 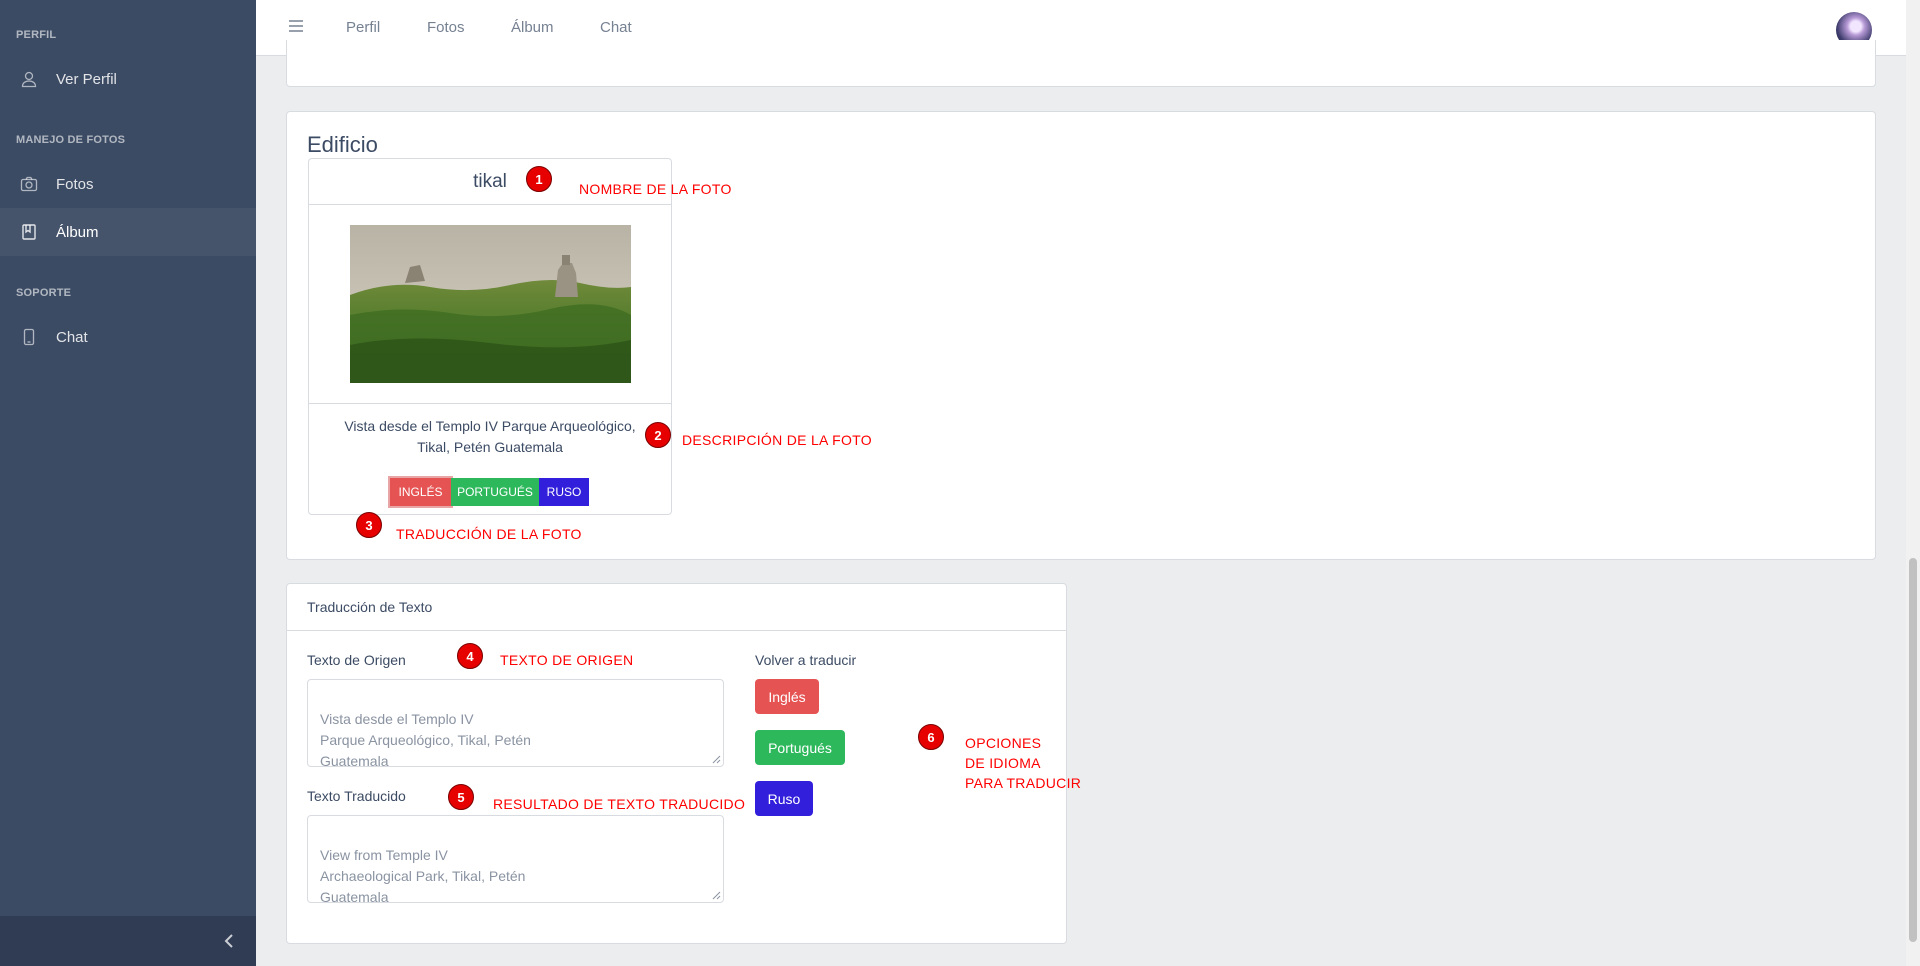 I want to click on sidebar-item-label: Álbum, so click(x=77, y=232).